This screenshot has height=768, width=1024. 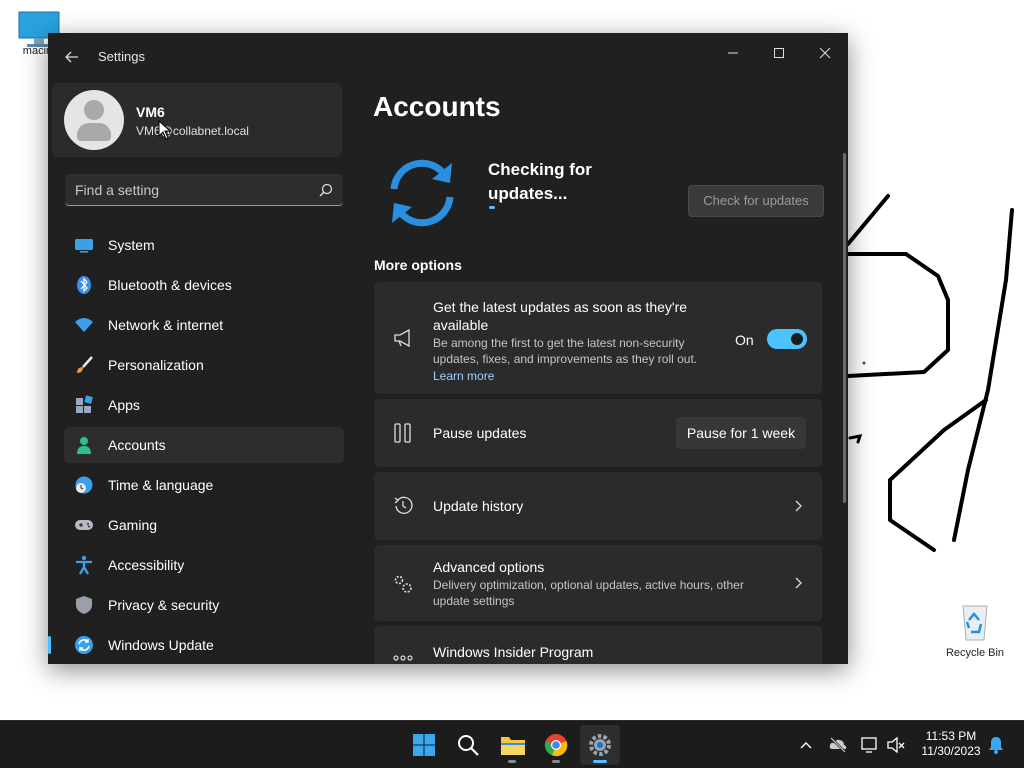 I want to click on insider-people-icon, so click(x=403, y=658).